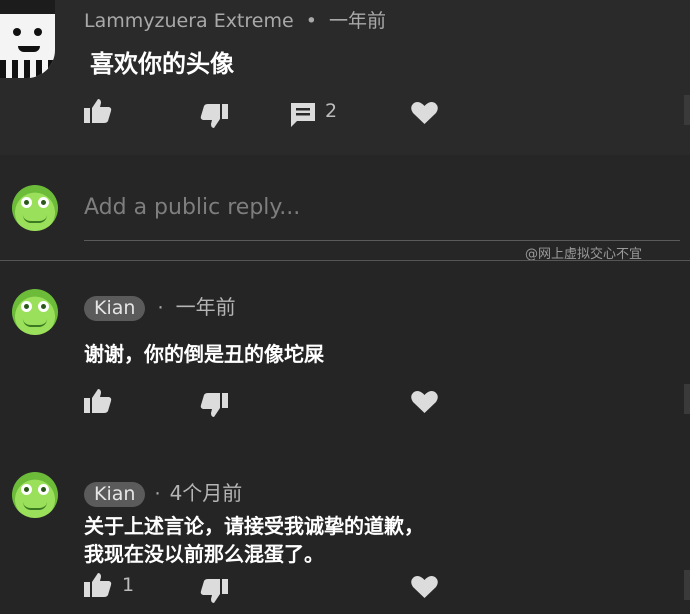 The image size is (690, 614). I want to click on comment-text: 喜欢你的头像, so click(162, 64).